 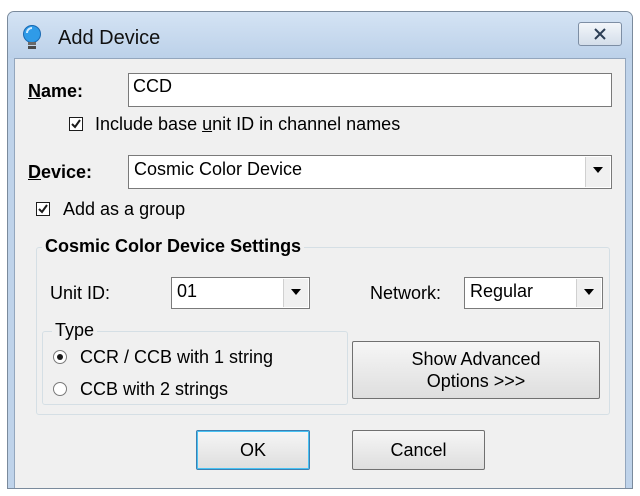 I want to click on radio-ccb-2-strings-label: CCB with 2 strings, so click(x=154, y=389).